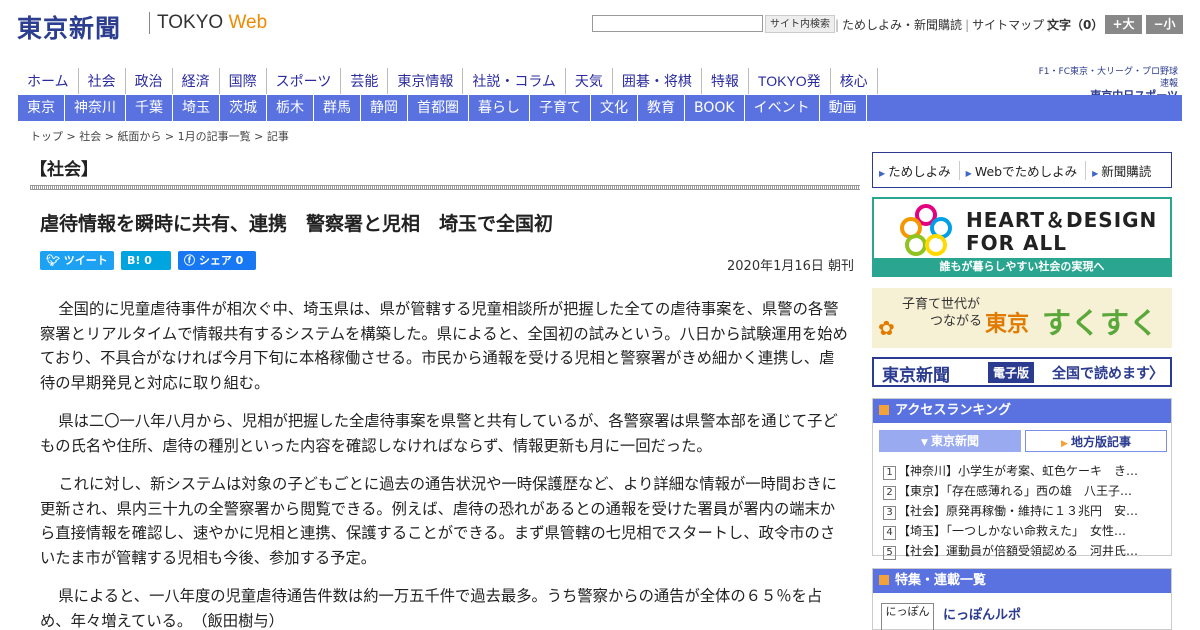  Describe the element at coordinates (884, 410) in the screenshot. I see `square-bullet-icon` at that location.